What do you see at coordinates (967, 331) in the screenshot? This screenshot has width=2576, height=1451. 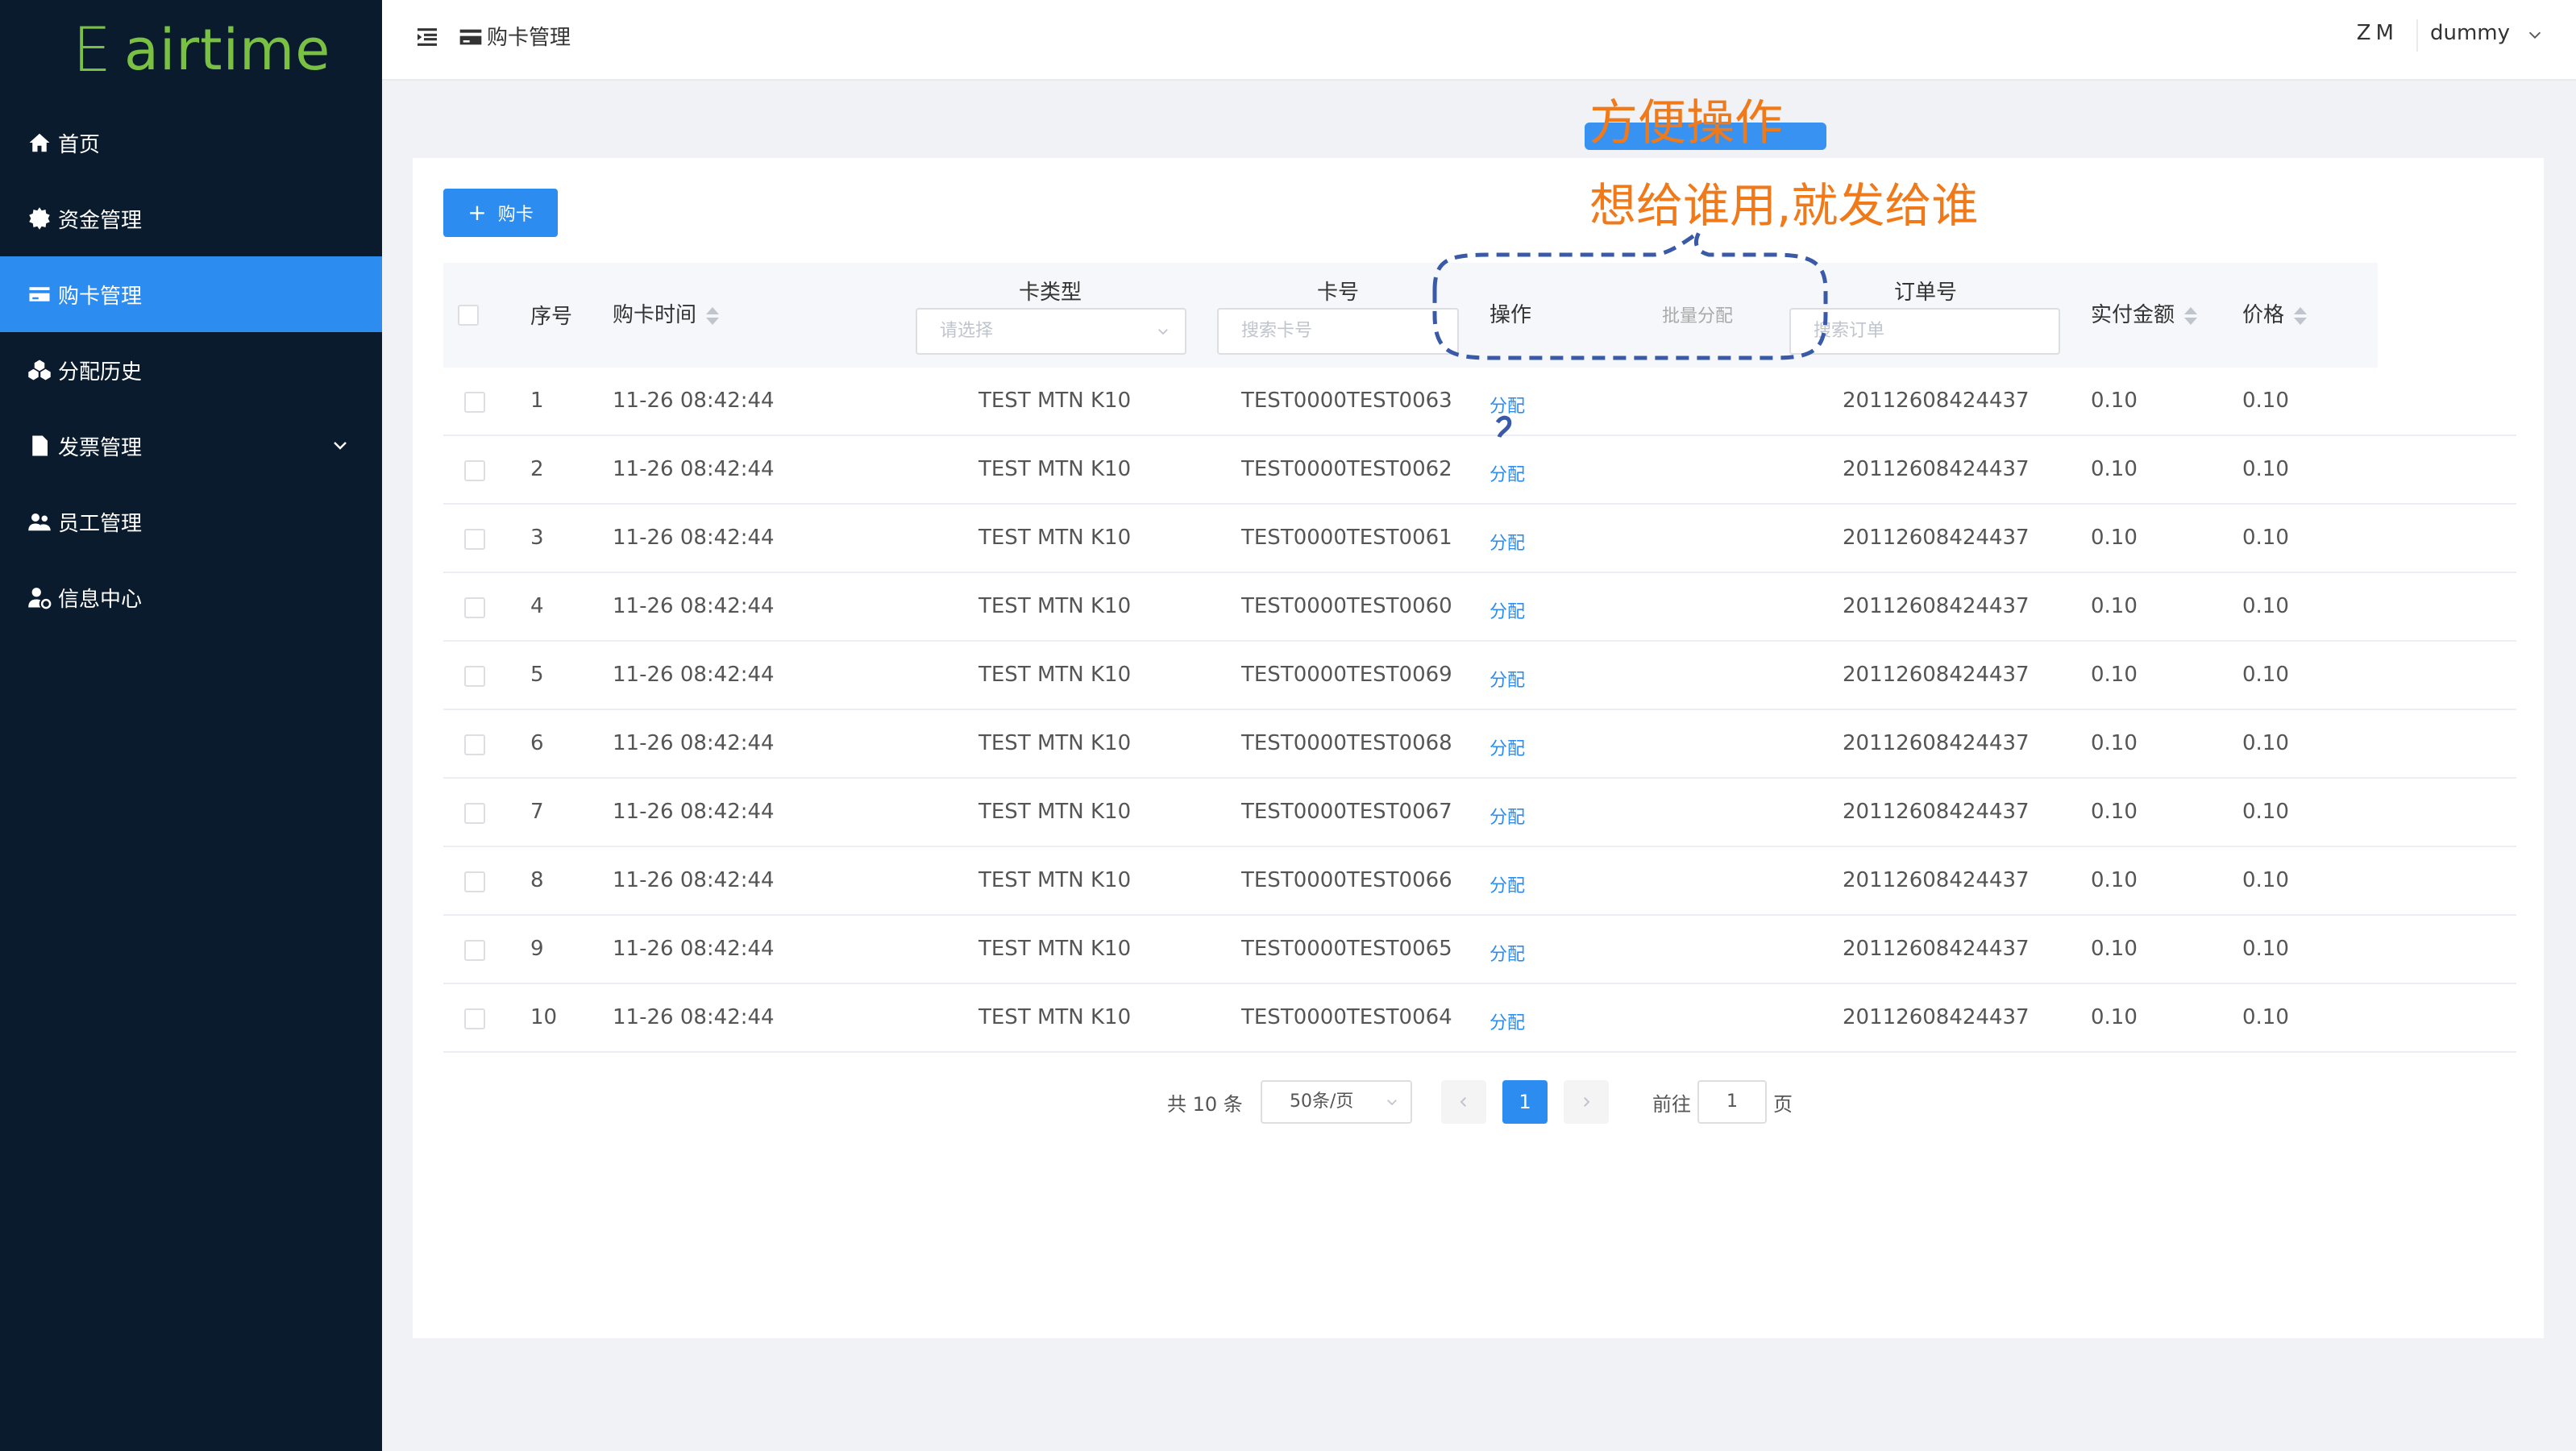 I see `card-type-placeholder: 请选择` at bounding box center [967, 331].